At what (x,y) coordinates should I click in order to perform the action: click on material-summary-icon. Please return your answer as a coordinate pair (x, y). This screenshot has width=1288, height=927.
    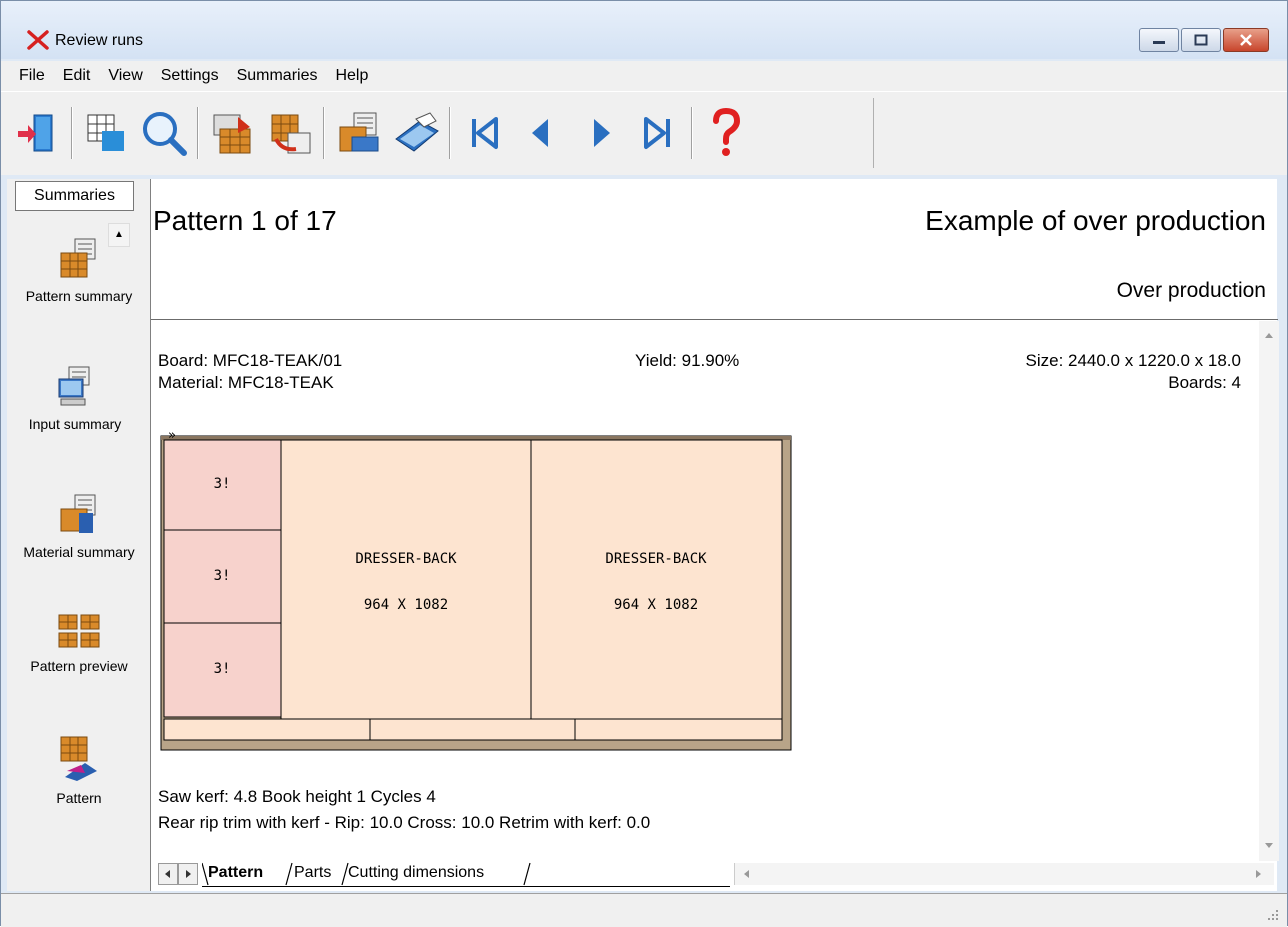
    Looking at the image, I should click on (78, 513).